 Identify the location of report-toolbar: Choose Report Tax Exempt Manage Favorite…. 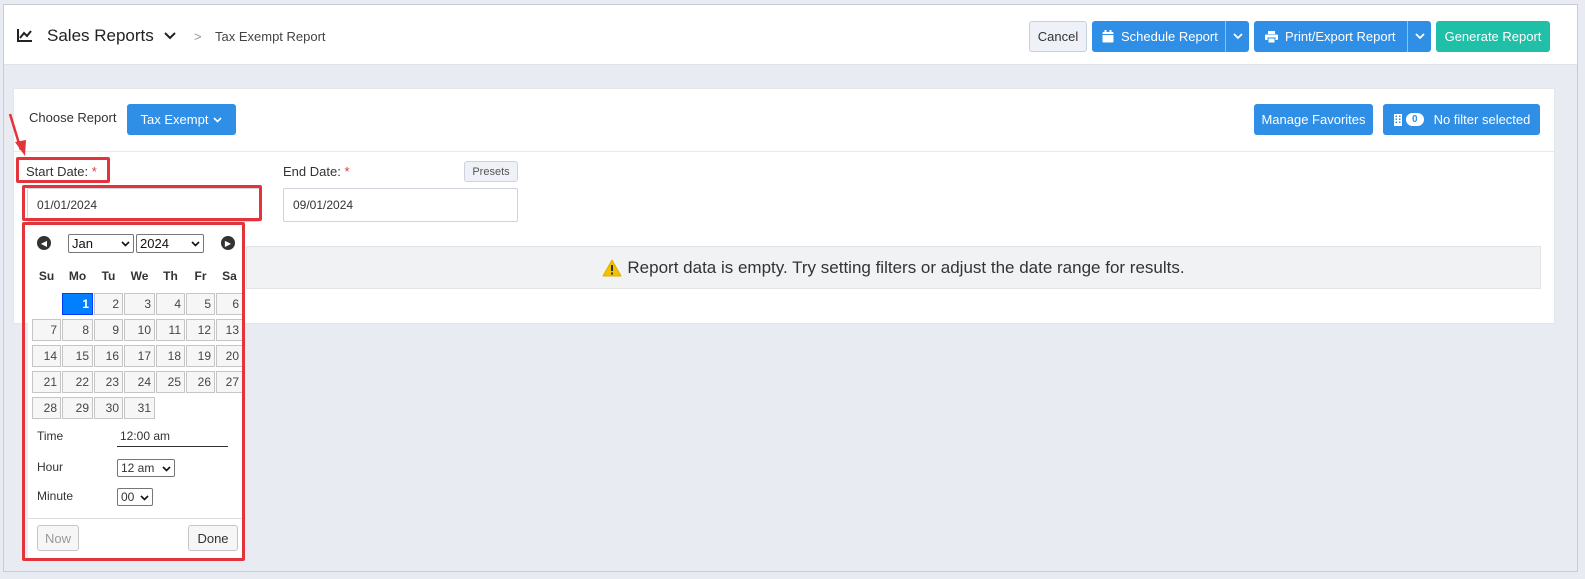
(784, 120).